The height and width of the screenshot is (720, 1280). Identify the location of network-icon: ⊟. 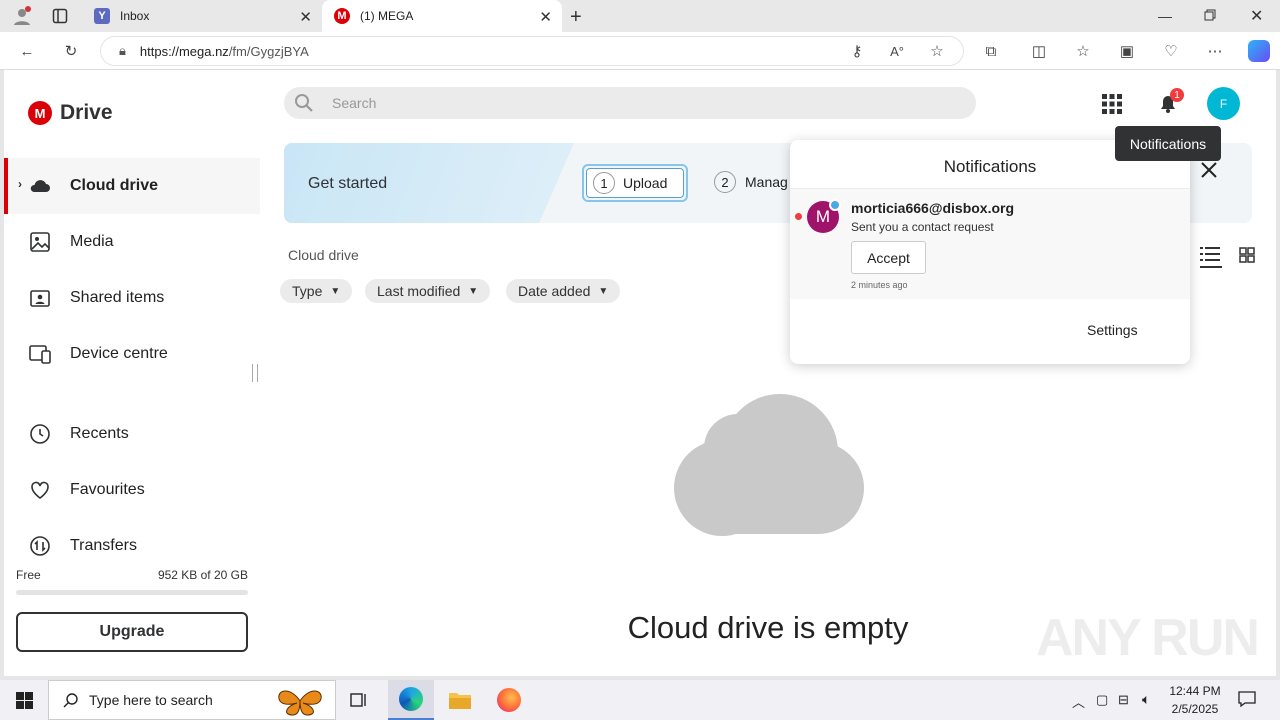
(1123, 700).